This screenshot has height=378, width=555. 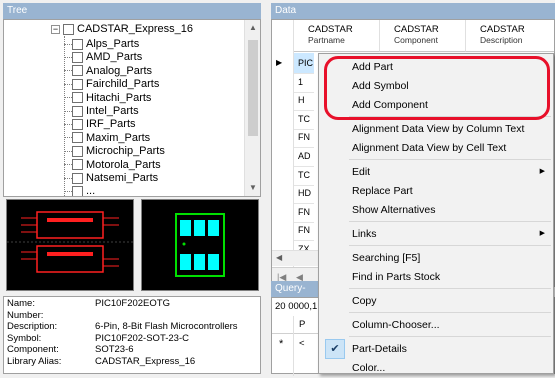 I want to click on tree-item: Natsemi_Parts, so click(x=111, y=178).